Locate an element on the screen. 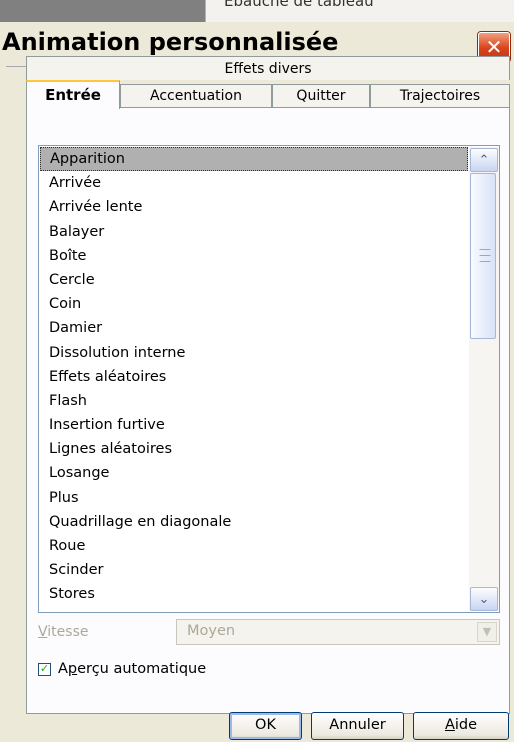  effect-item: Dissolution interne is located at coordinates (254, 353).